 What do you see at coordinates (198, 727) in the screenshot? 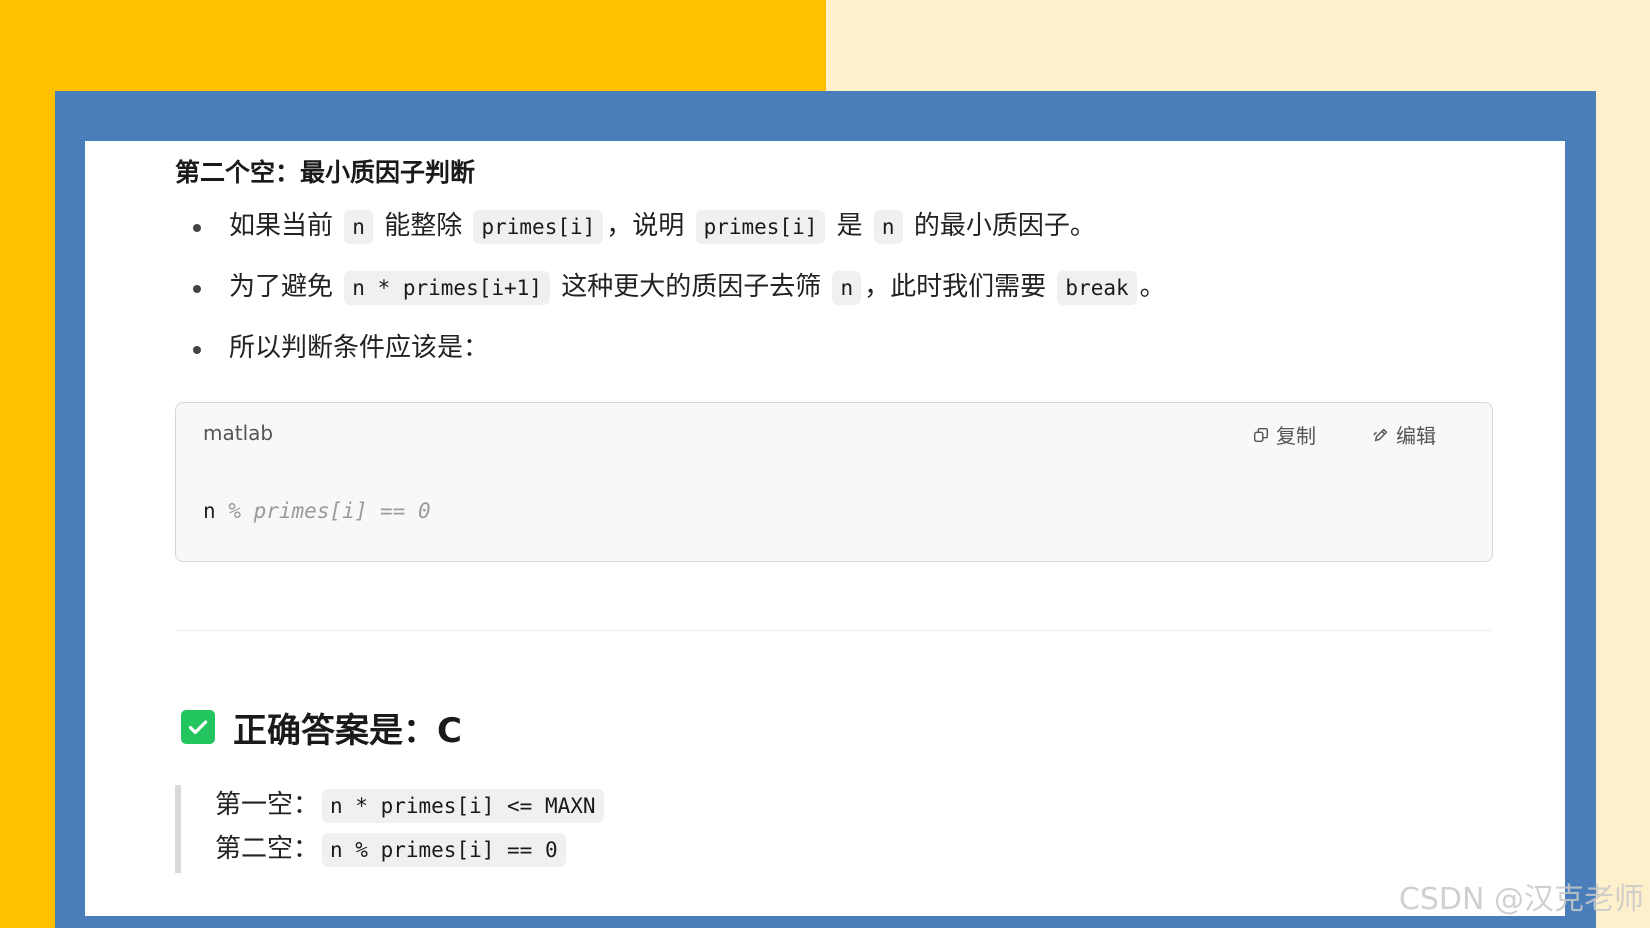
I see `check-box-icon` at bounding box center [198, 727].